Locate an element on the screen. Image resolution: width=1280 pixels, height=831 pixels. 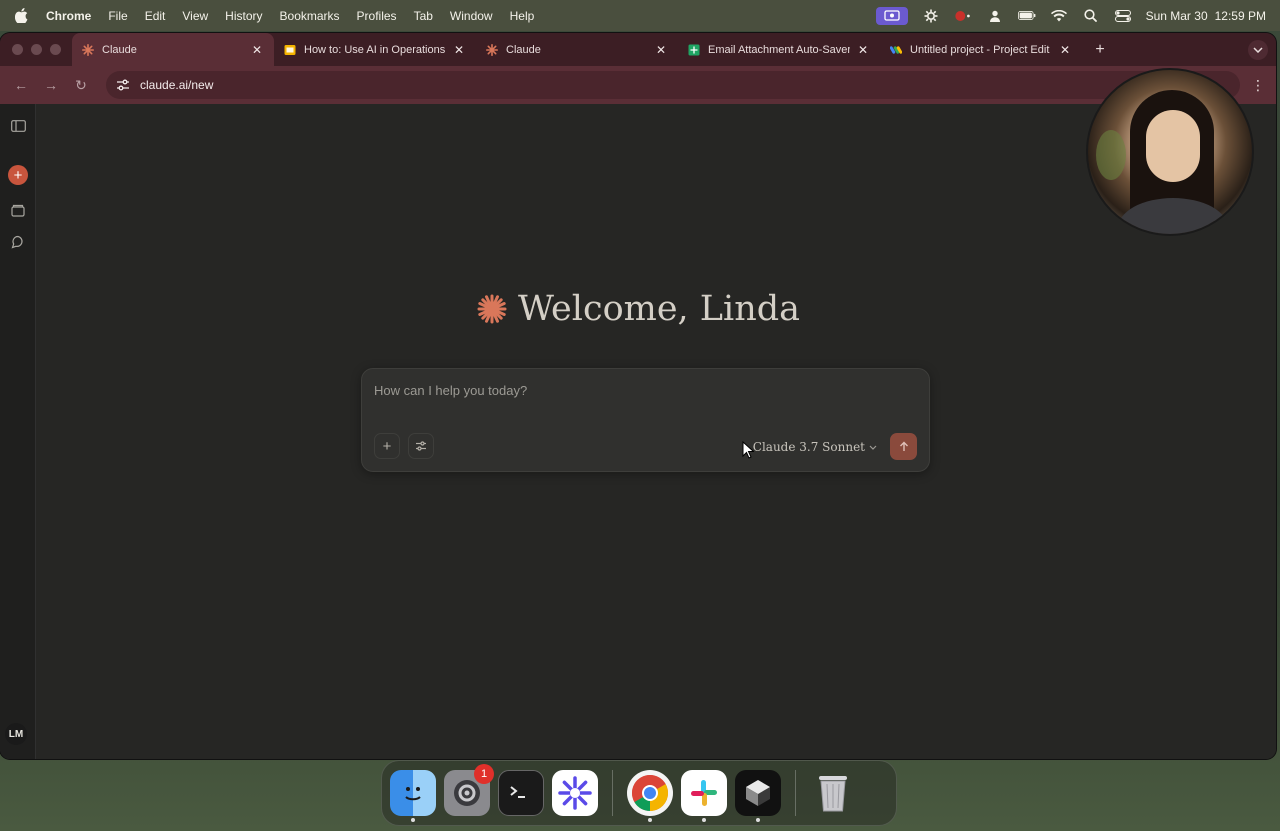
new-tab-button: + is located at coordinates (1100, 50).